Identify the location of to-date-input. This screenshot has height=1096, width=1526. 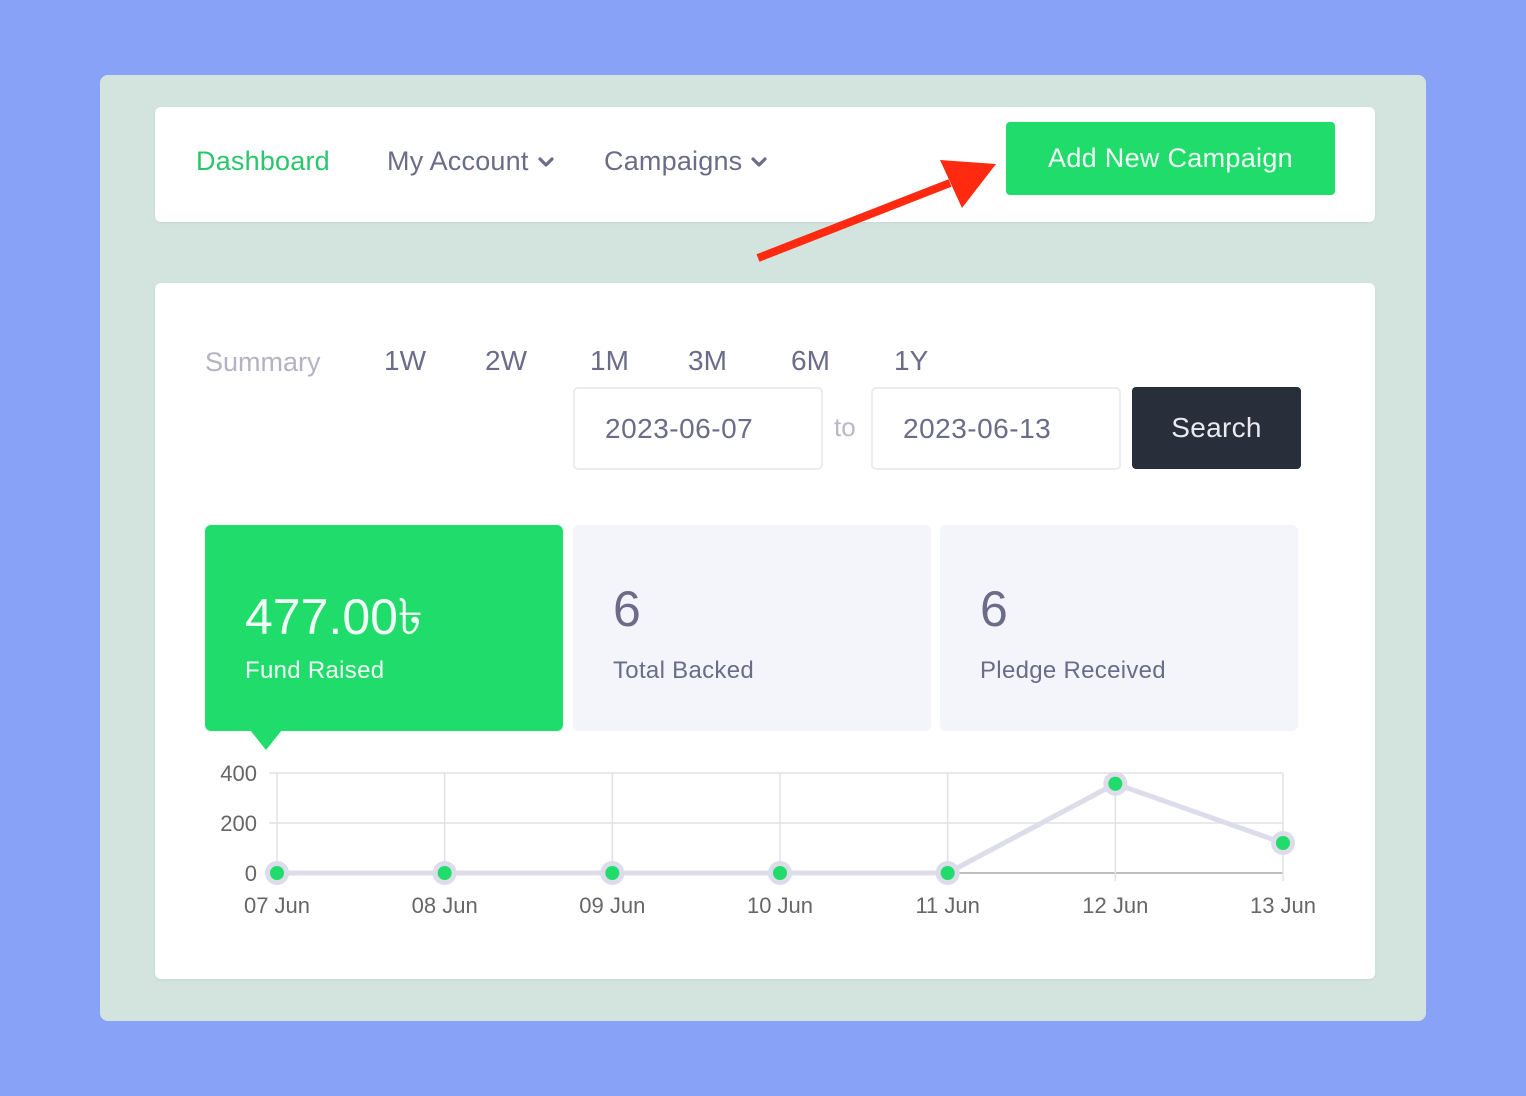
(996, 428).